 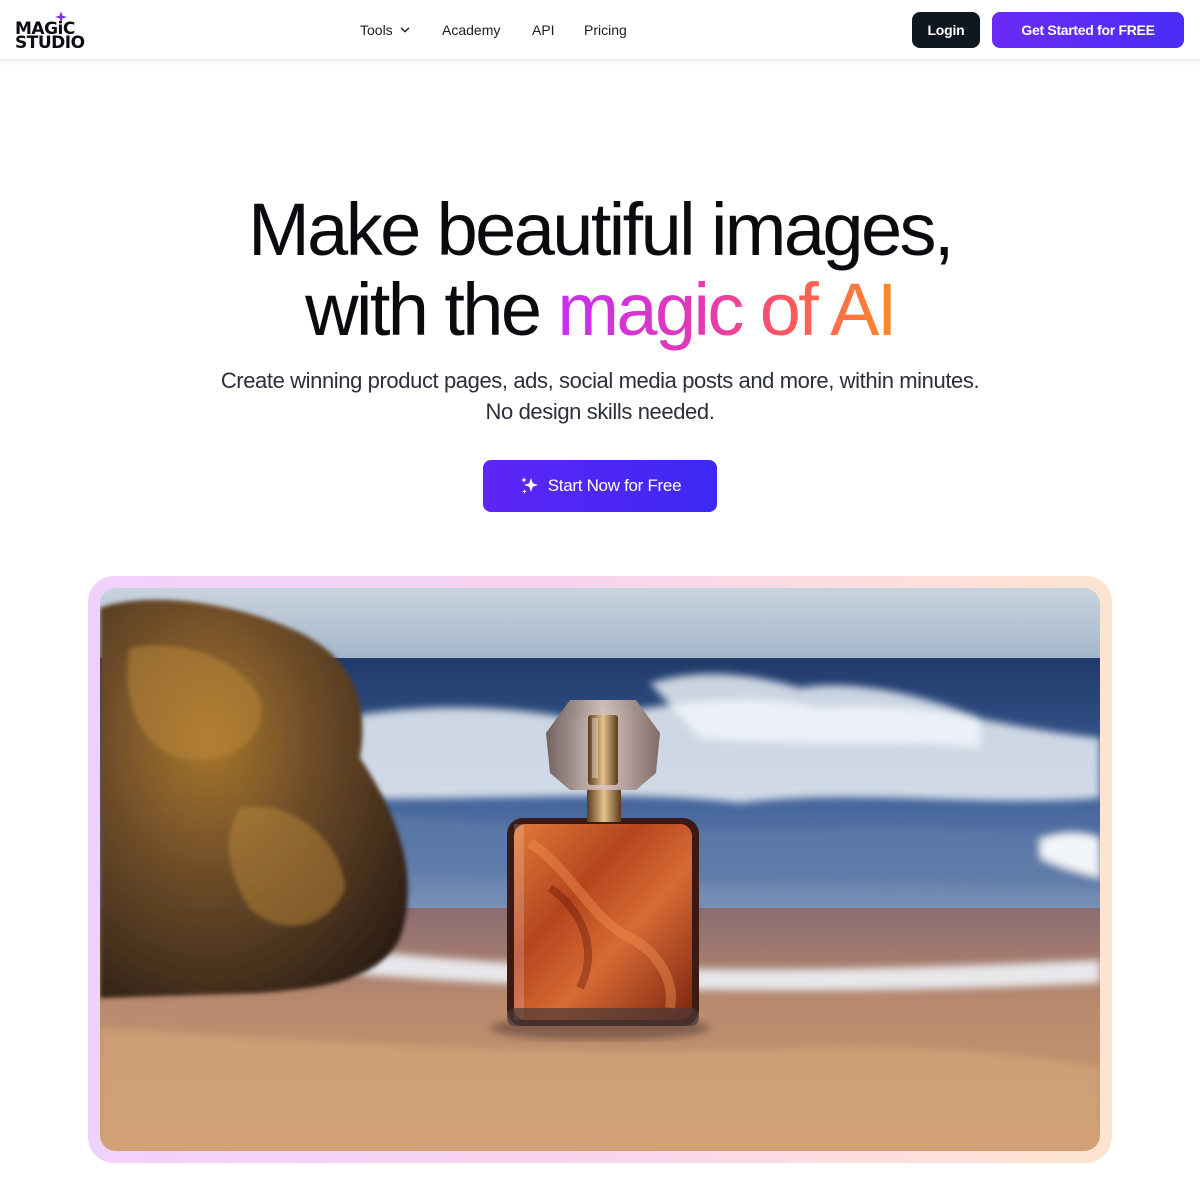 I want to click on nav-academy: Academy, so click(x=471, y=30).